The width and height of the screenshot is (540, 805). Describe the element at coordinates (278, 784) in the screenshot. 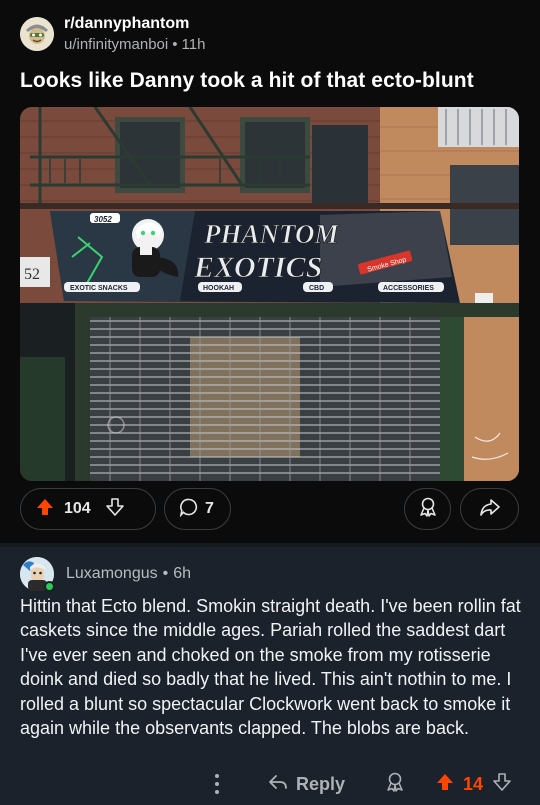

I see `reply-arrow-icon` at that location.